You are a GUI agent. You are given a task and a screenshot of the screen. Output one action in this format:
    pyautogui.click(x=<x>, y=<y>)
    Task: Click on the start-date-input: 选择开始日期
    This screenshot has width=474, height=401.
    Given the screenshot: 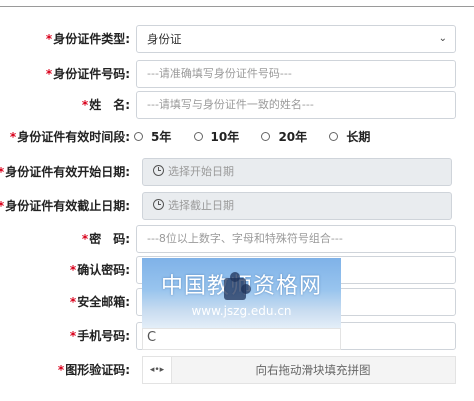 What is the action you would take?
    pyautogui.click(x=297, y=172)
    